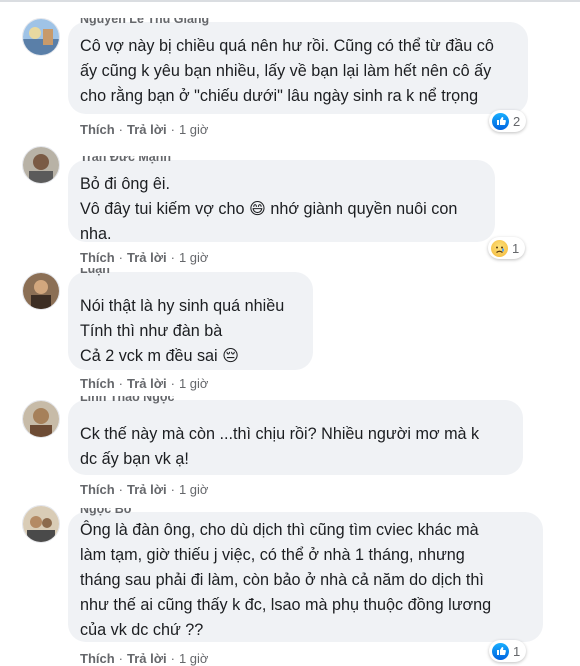  I want to click on sad-icon, so click(499, 248).